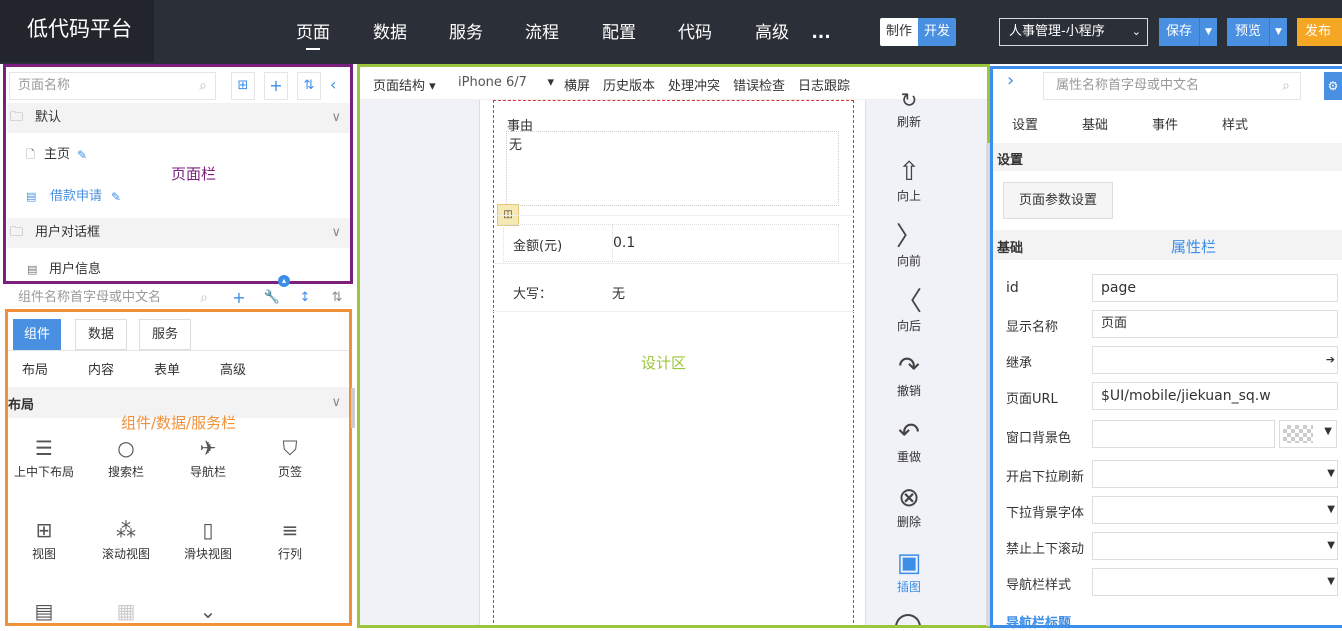 This screenshot has height=631, width=1342. What do you see at coordinates (204, 298) in the screenshot?
I see `search-icon: ⌕` at bounding box center [204, 298].